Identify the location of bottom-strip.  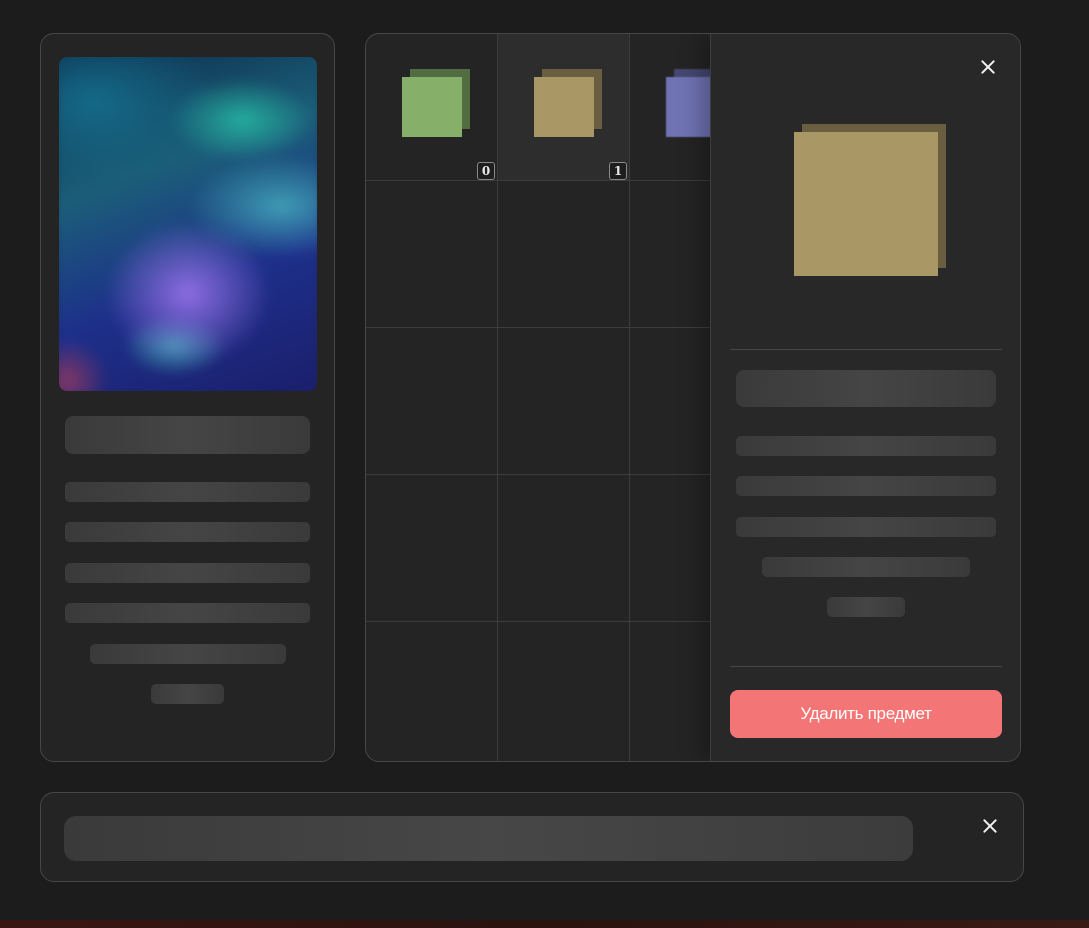
(544, 924).